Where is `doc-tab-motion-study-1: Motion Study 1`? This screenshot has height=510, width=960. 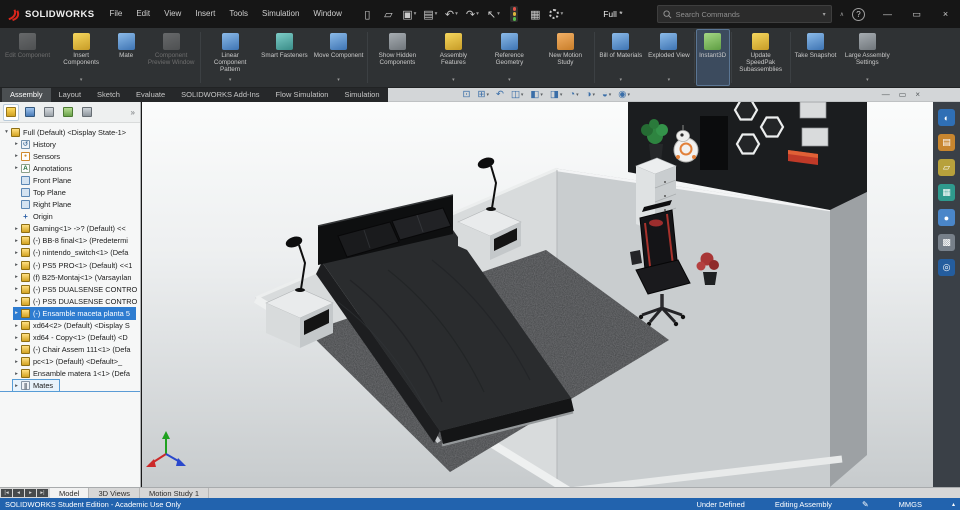 doc-tab-motion-study-1: Motion Study 1 is located at coordinates (175, 493).